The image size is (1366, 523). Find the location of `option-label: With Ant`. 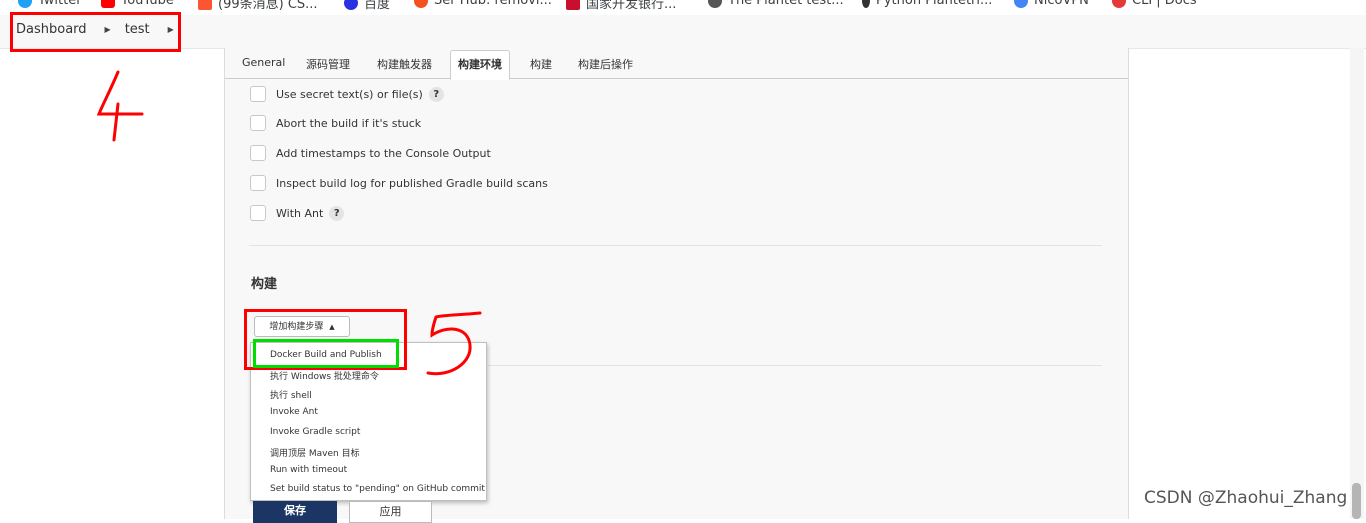

option-label: With Ant is located at coordinates (300, 213).